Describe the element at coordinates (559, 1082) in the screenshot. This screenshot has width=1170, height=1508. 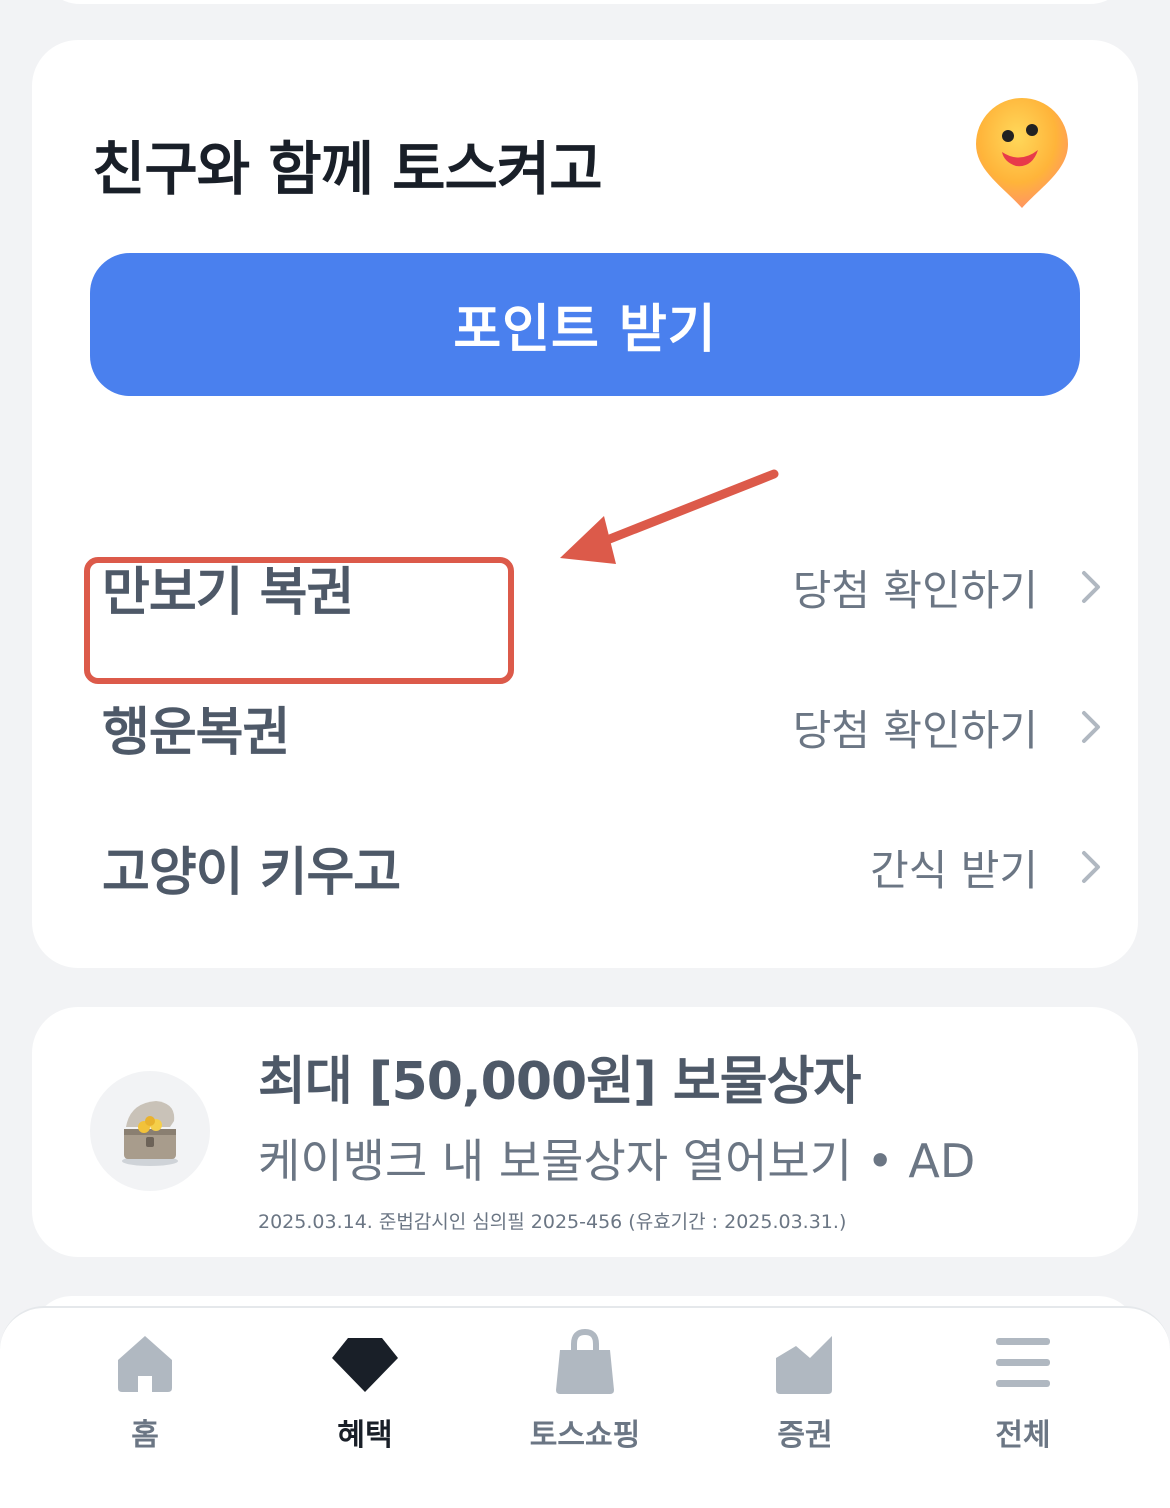
I see `ad-title: 최대 [50,000원] 보물상자` at that location.